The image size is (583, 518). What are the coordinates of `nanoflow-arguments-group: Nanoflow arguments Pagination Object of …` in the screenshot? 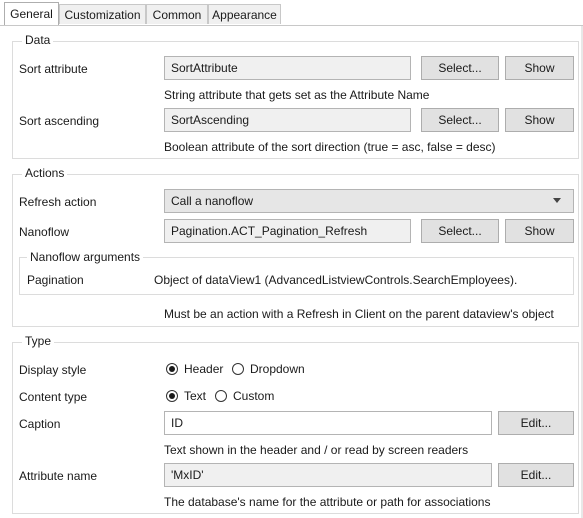 It's located at (296, 272).